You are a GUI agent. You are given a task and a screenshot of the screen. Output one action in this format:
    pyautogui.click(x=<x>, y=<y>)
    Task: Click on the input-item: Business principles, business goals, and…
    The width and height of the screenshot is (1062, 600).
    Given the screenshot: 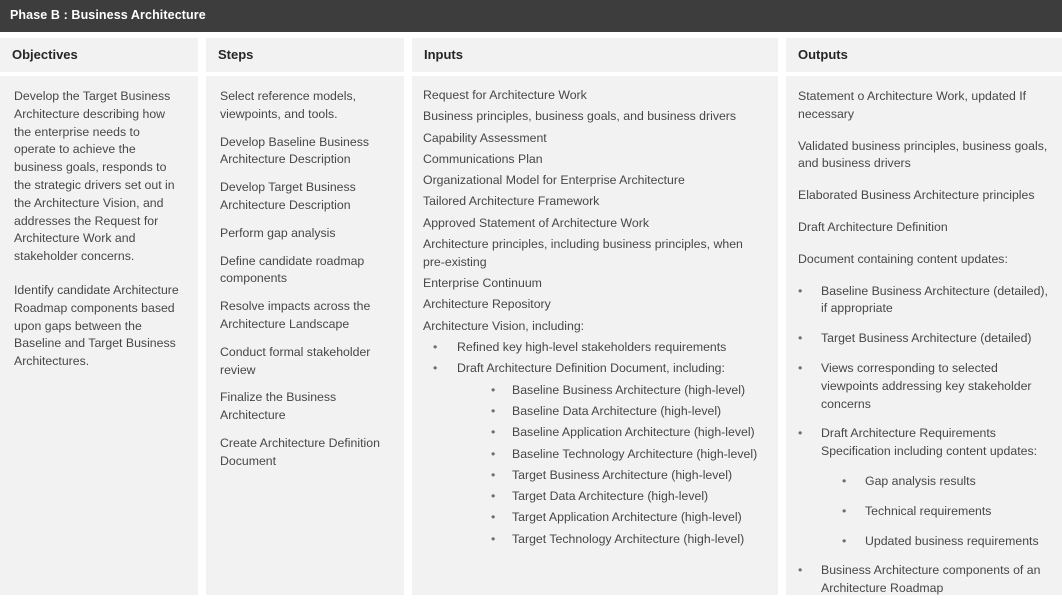 What is the action you would take?
    pyautogui.click(x=580, y=116)
    